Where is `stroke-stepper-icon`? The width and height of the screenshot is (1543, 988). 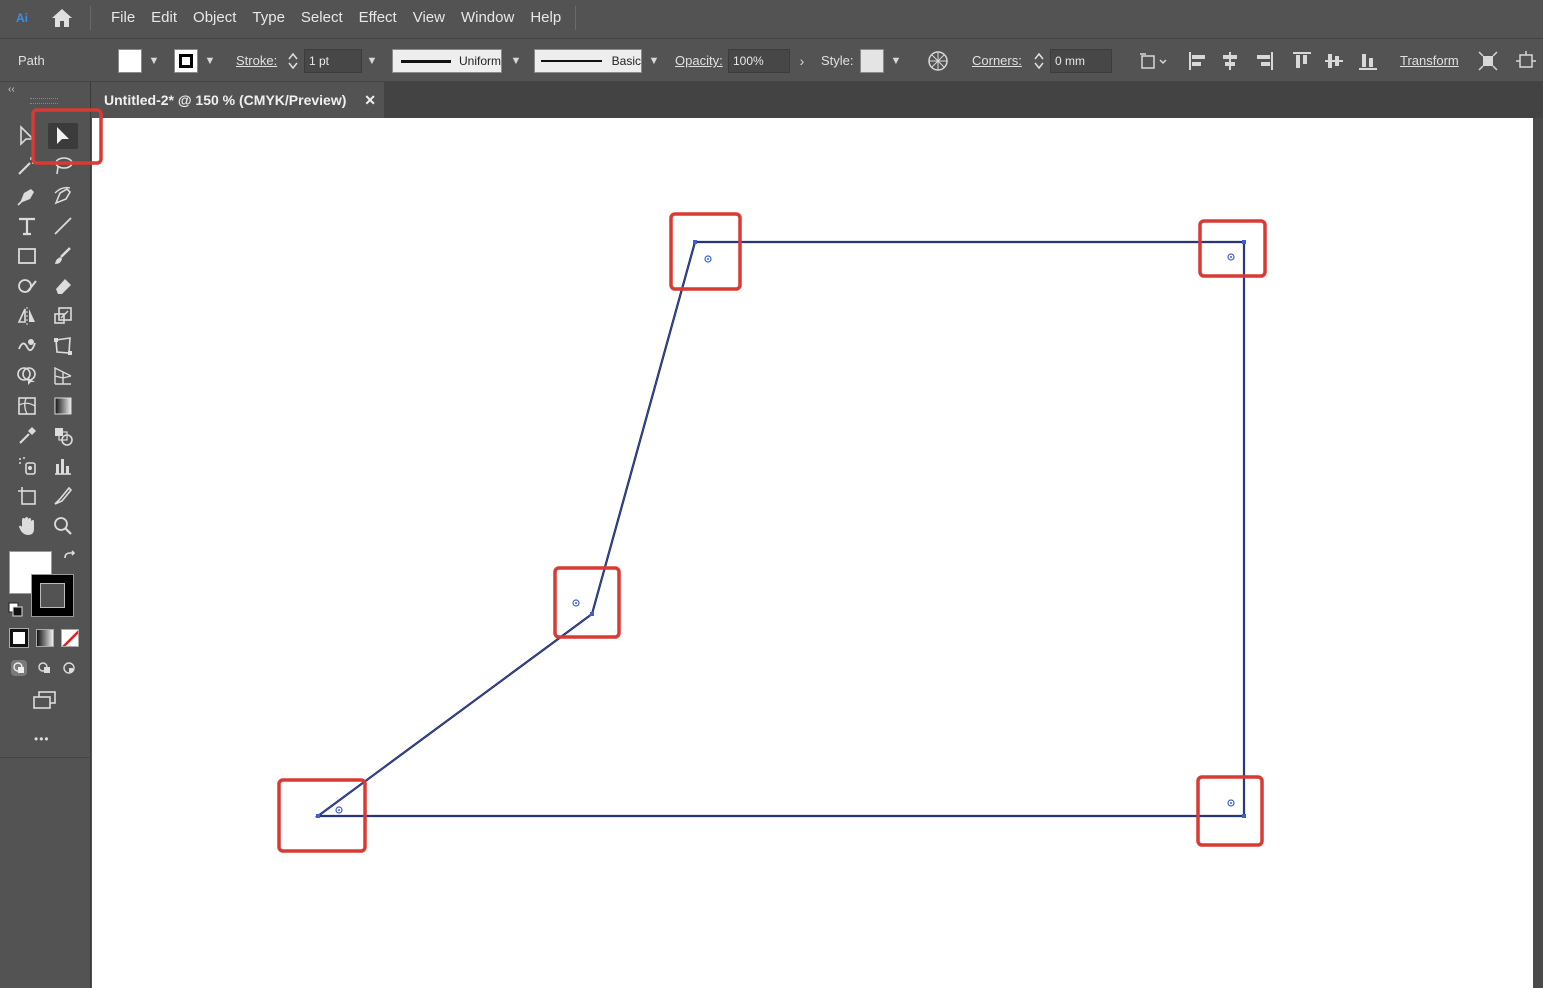
stroke-stepper-icon is located at coordinates (293, 61).